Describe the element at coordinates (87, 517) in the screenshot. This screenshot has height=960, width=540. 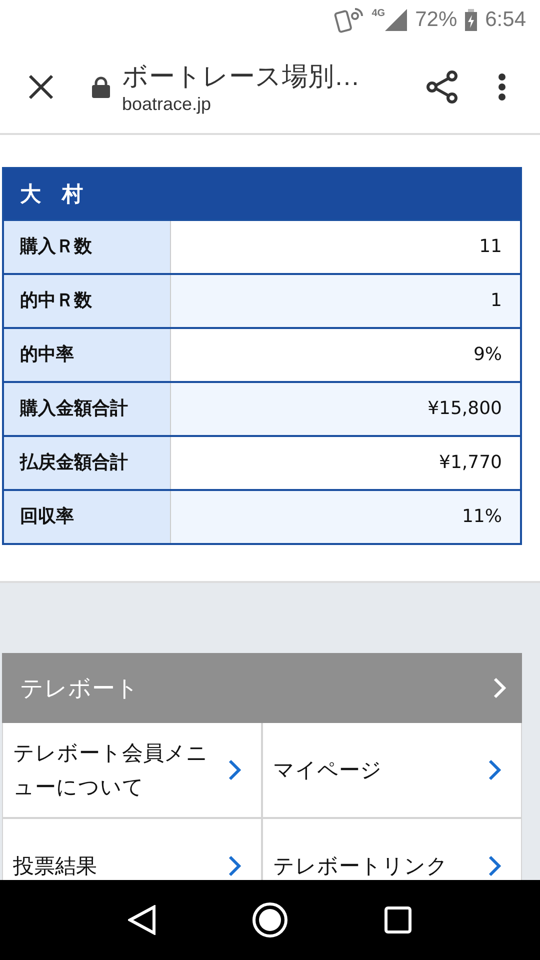
I see `row-label: 回収率` at that location.